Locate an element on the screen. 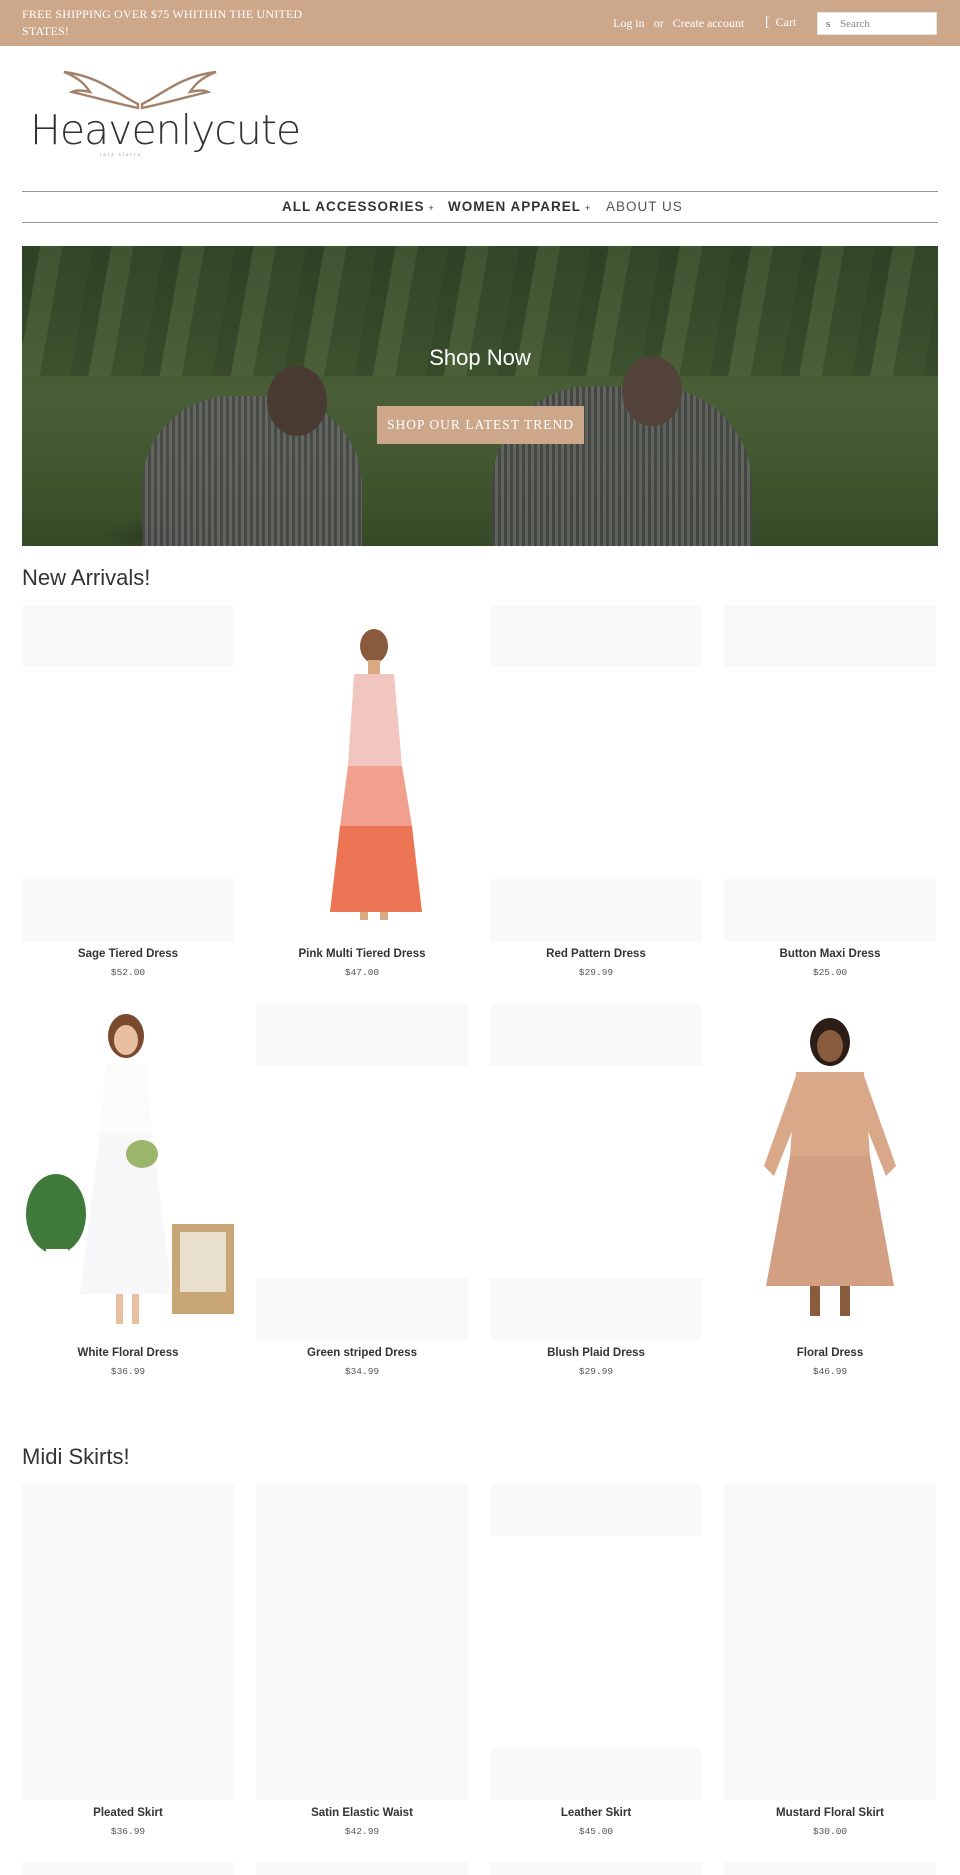 The width and height of the screenshot is (960, 1875). new-arrivals-title: New Arrivals! is located at coordinates (86, 577).